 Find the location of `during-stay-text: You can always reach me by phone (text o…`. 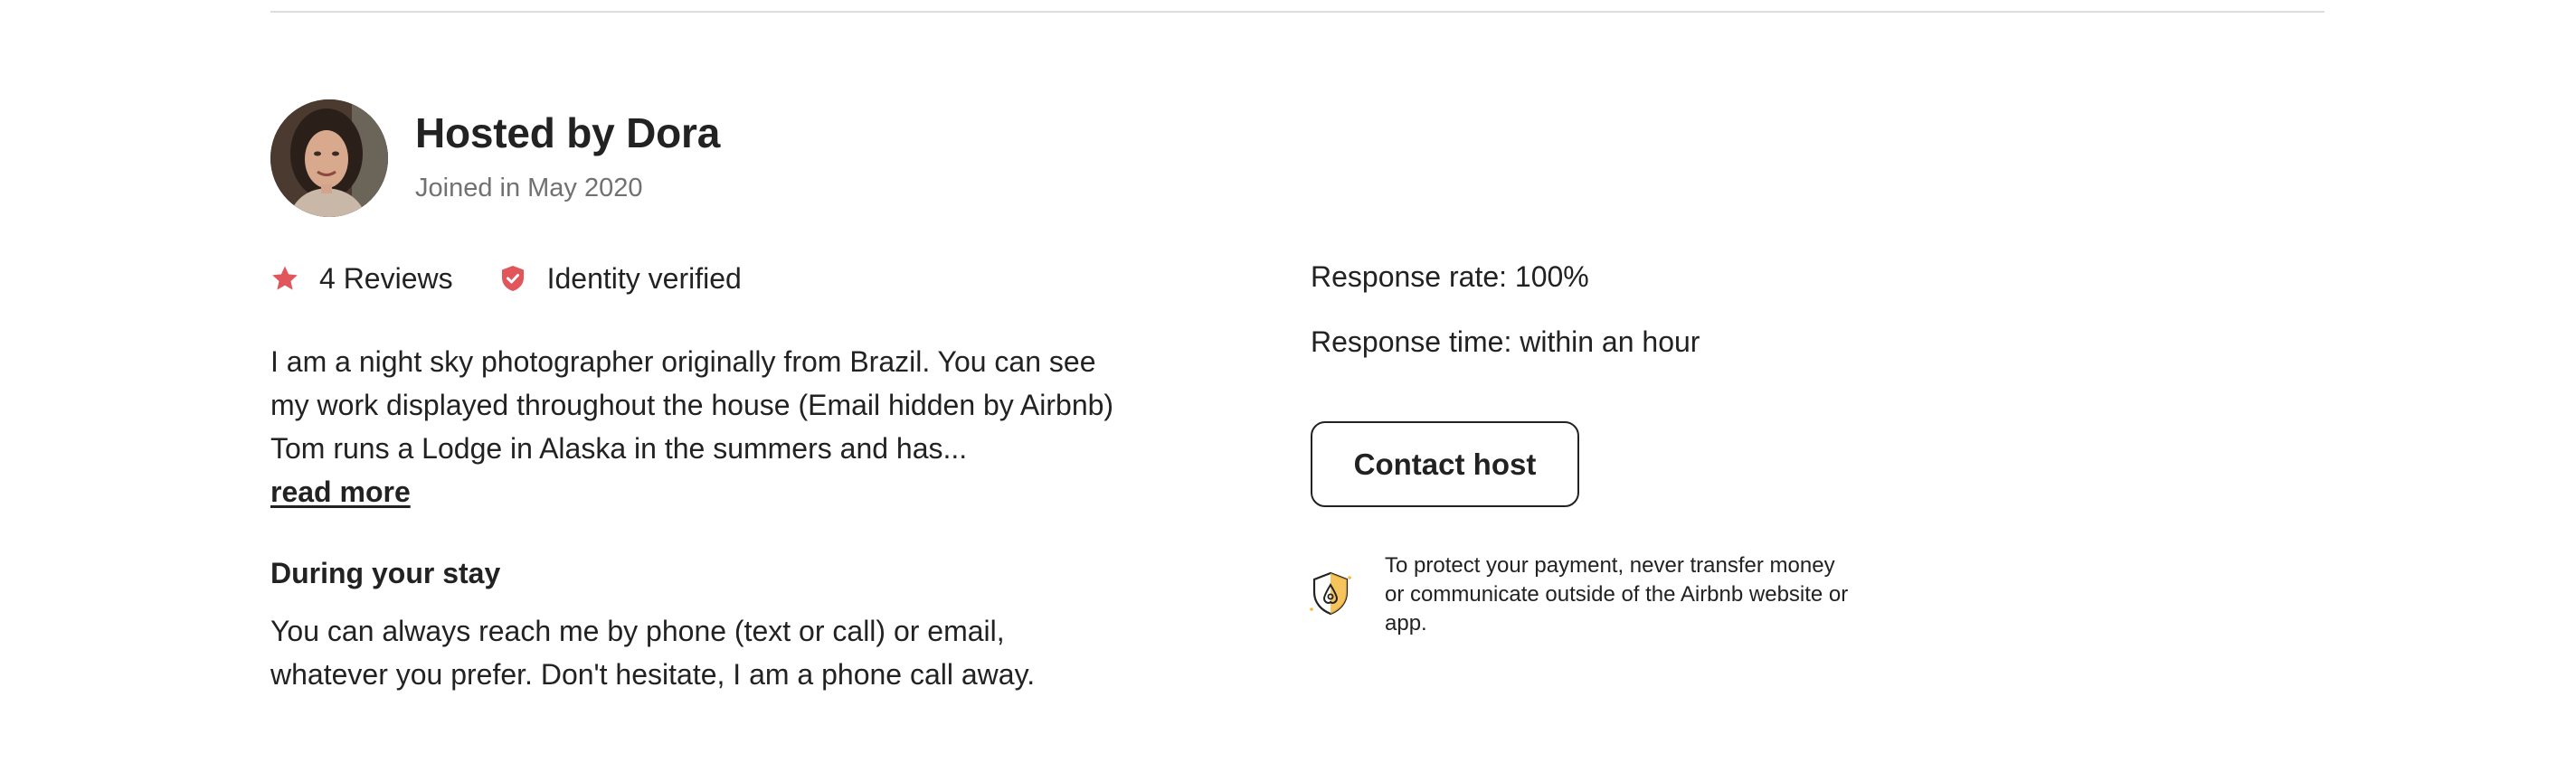

during-stay-text: You can always reach me by phone (text o… is located at coordinates (653, 653).